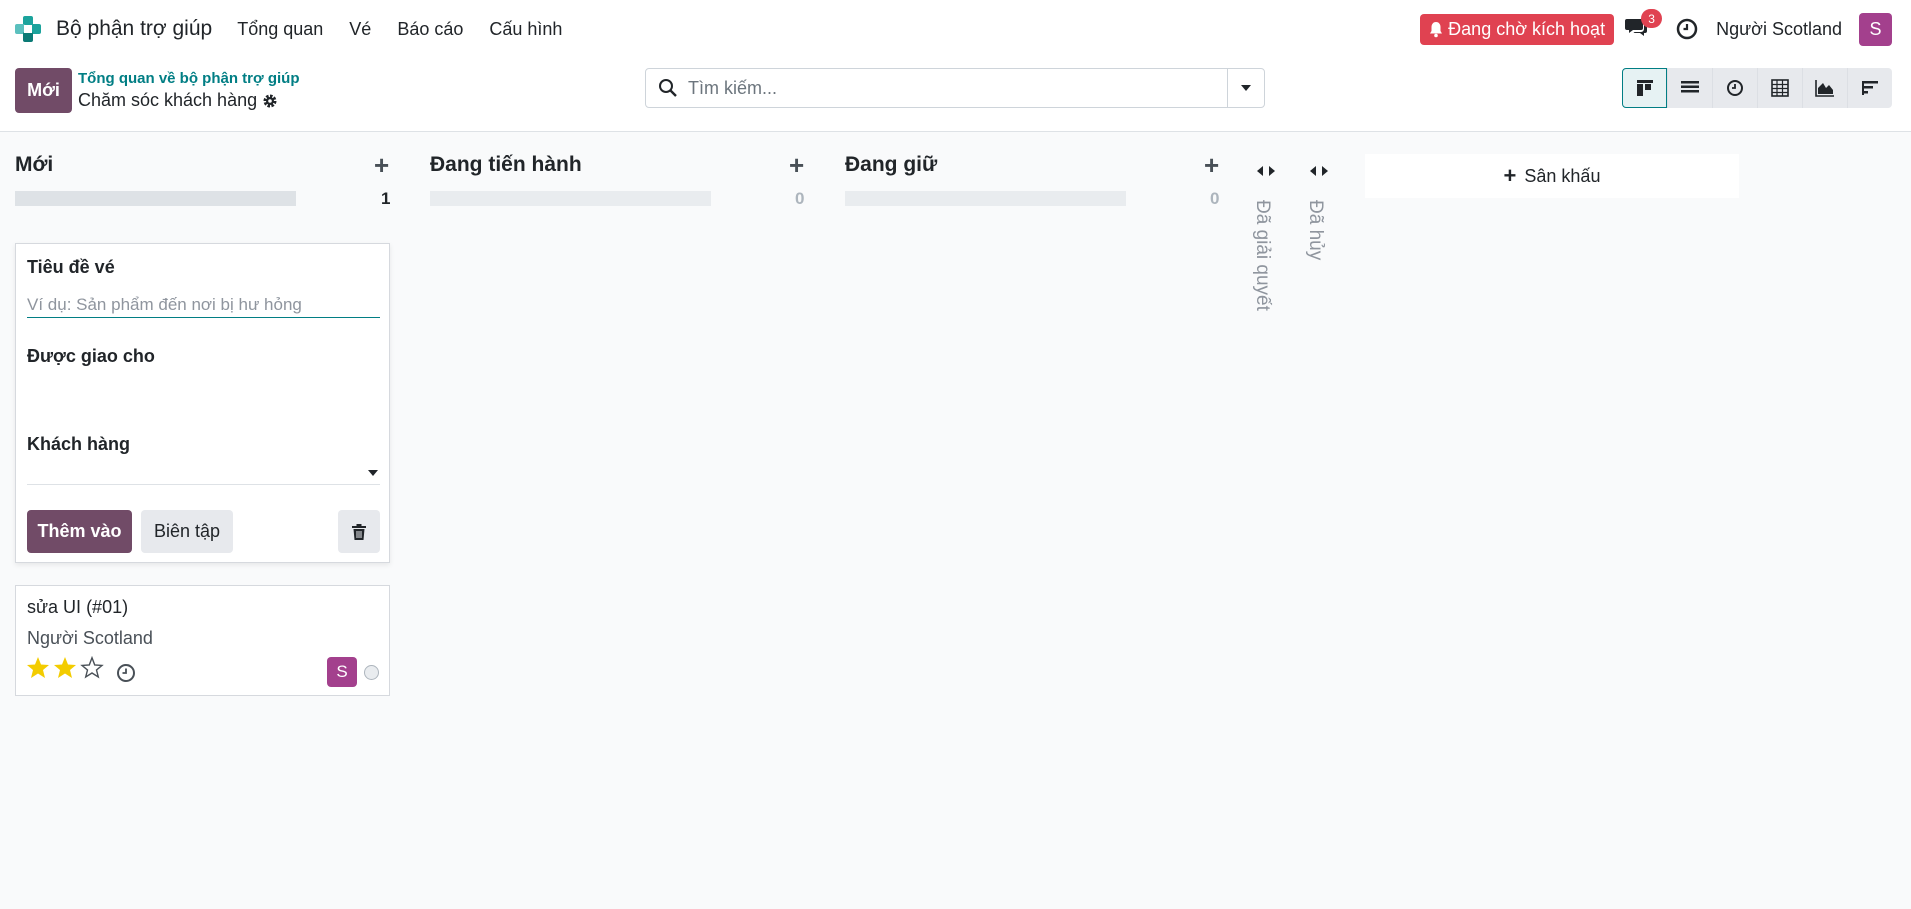  Describe the element at coordinates (1436, 29) in the screenshot. I see `bell-icon` at that location.